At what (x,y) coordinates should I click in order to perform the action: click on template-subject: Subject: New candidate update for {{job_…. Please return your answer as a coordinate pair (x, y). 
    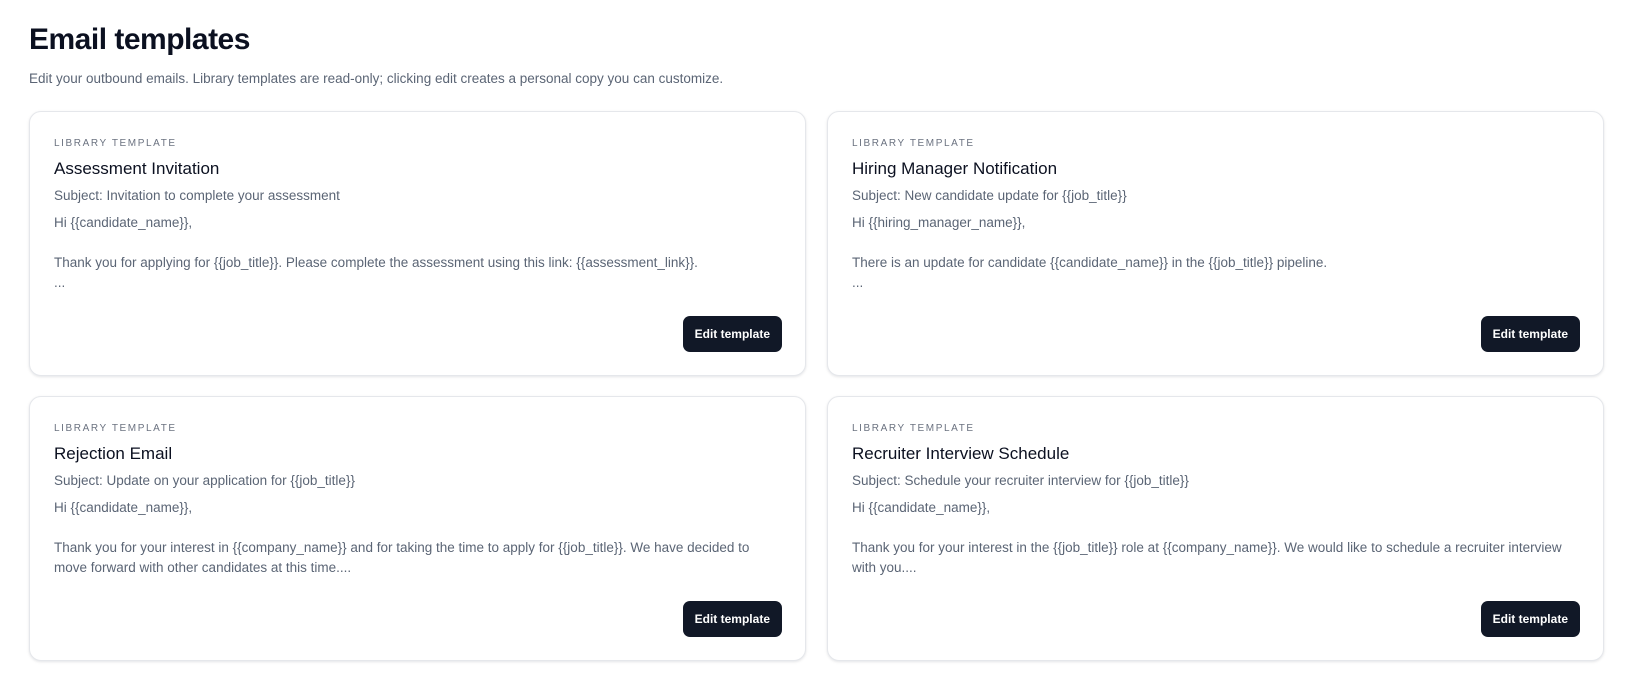
    Looking at the image, I should click on (989, 195).